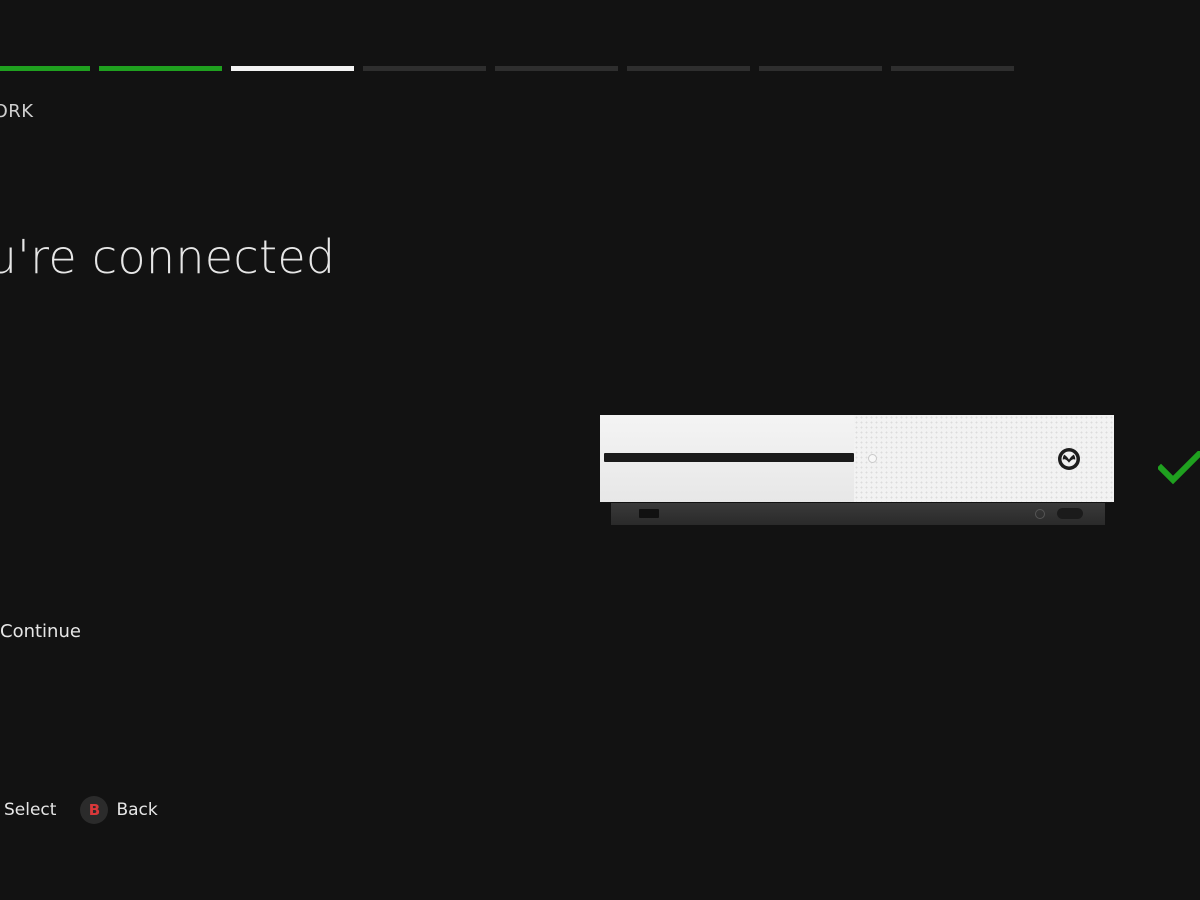  I want to click on ir-sensor-icon, so click(1040, 514).